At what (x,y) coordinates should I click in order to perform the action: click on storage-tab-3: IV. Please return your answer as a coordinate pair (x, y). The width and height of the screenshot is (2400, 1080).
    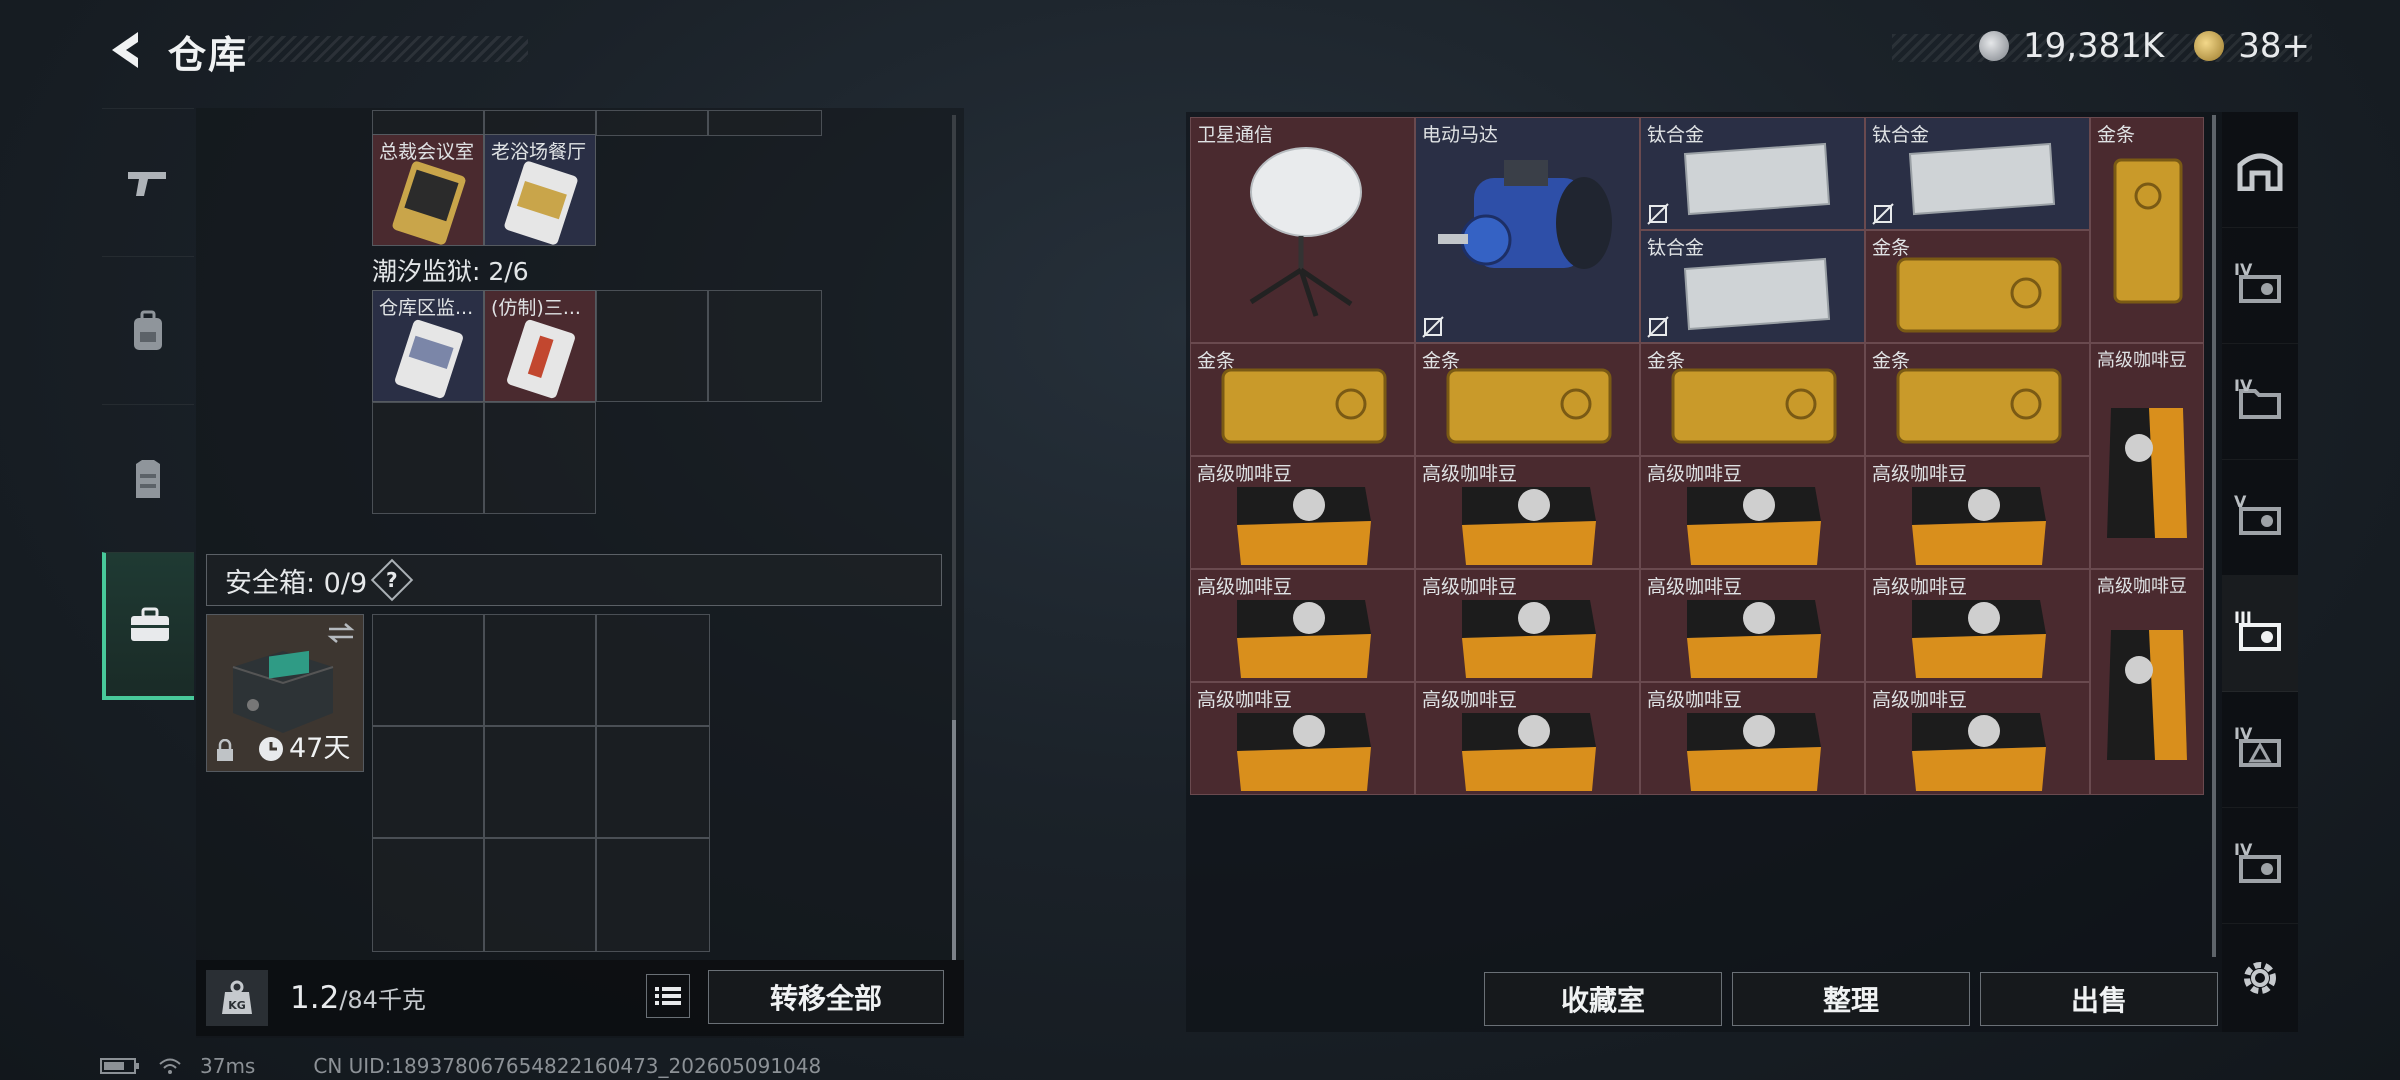
    Looking at the image, I should click on (2260, 402).